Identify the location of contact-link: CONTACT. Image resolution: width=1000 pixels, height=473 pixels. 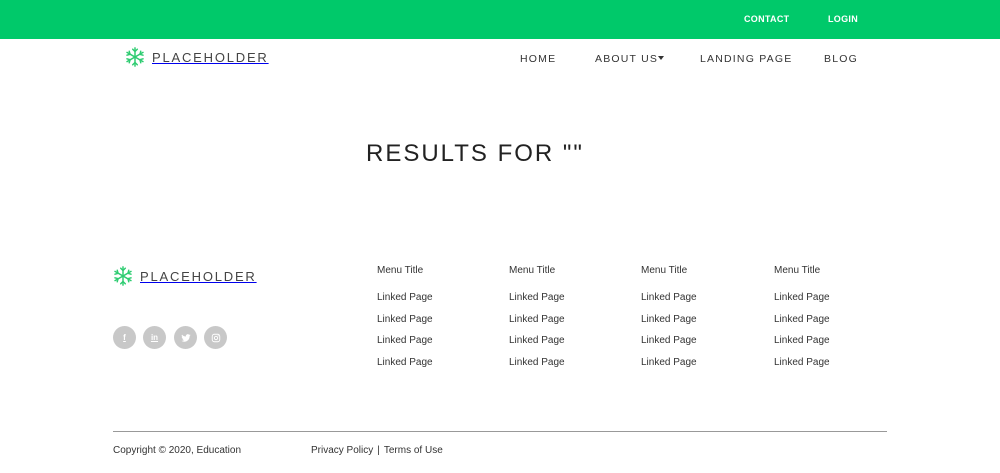
(766, 19).